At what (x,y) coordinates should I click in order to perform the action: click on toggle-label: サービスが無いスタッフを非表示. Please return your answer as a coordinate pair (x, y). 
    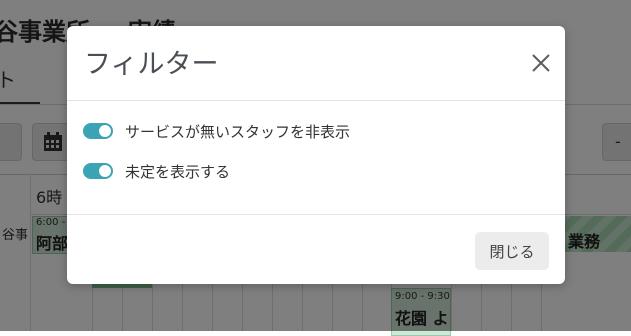
    Looking at the image, I should click on (238, 132).